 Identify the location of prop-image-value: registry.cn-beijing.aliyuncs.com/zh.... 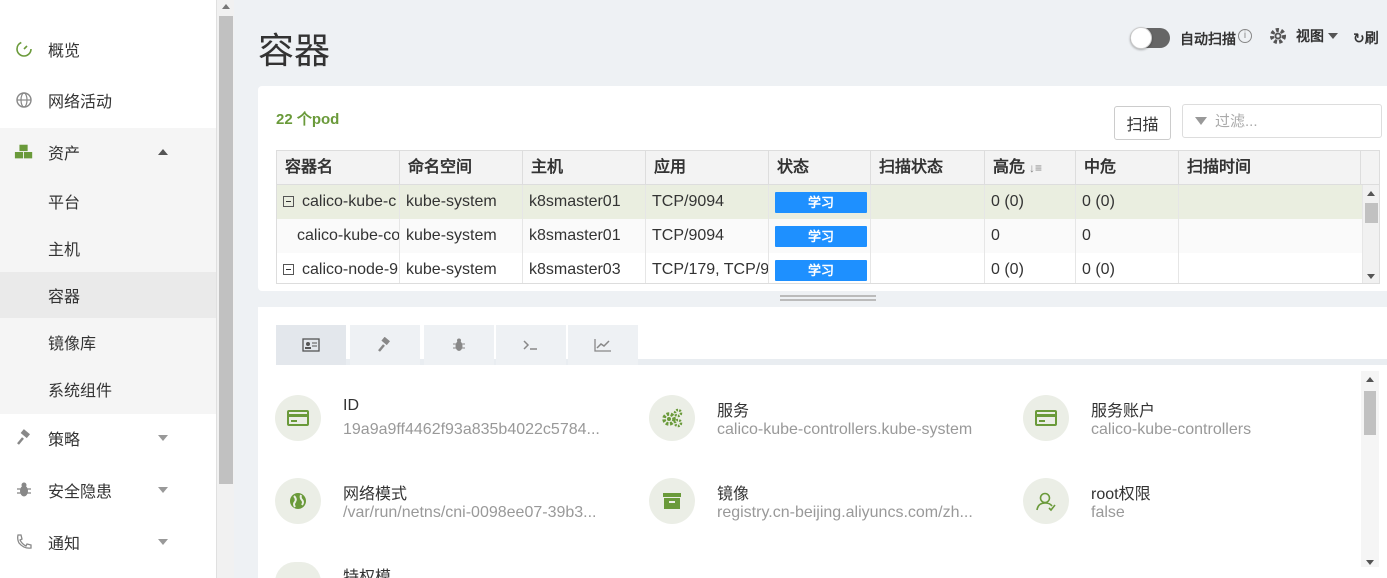
(845, 512).